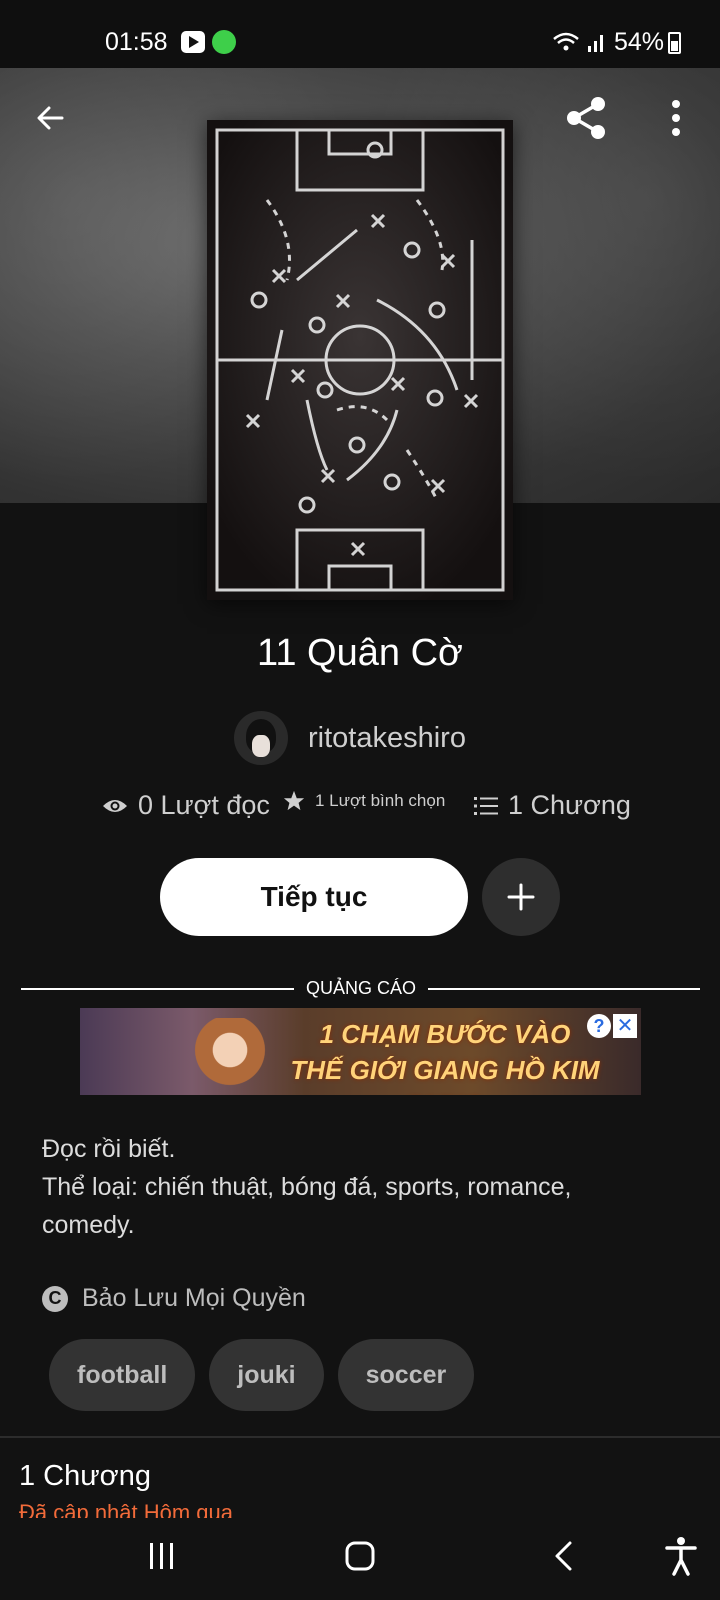  I want to click on author-avatar, so click(261, 738).